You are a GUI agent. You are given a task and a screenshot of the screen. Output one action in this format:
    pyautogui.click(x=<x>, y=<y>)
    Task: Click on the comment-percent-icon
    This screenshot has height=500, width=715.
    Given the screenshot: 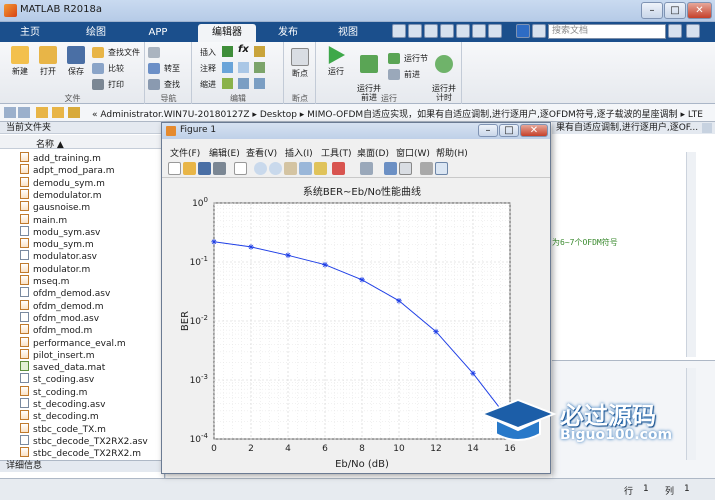 What is the action you would take?
    pyautogui.click(x=227, y=67)
    